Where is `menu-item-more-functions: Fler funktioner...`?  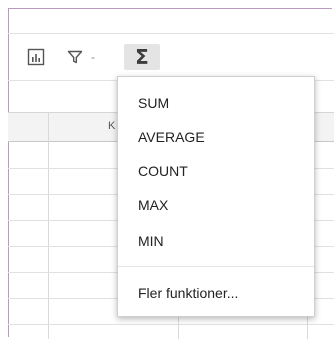 menu-item-more-functions: Fler funktioner... is located at coordinates (188, 293).